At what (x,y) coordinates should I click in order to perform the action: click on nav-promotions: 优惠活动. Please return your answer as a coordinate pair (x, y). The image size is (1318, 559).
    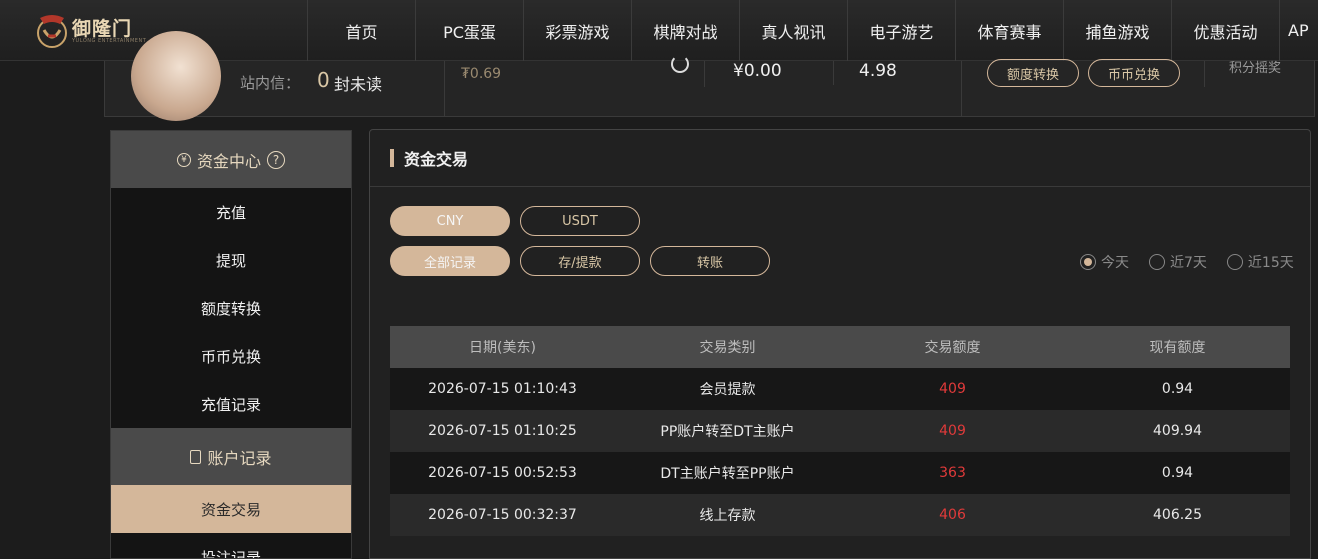
    Looking at the image, I should click on (1225, 30).